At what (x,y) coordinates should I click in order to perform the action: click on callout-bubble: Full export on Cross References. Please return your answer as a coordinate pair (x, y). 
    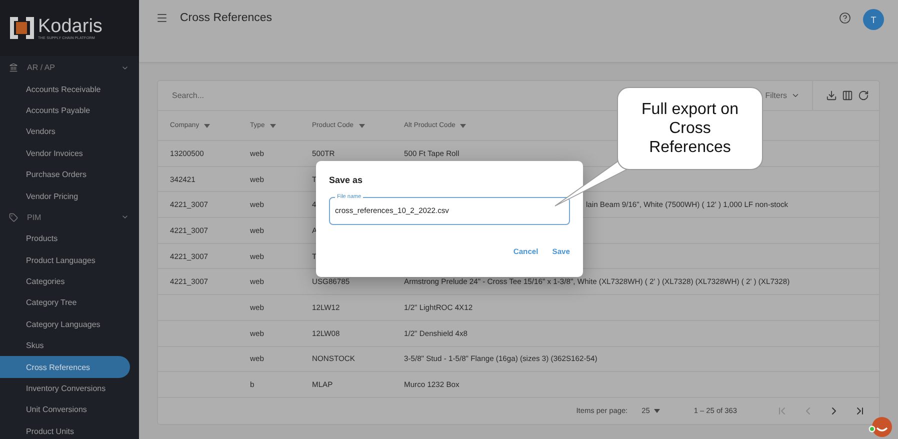
    Looking at the image, I should click on (690, 128).